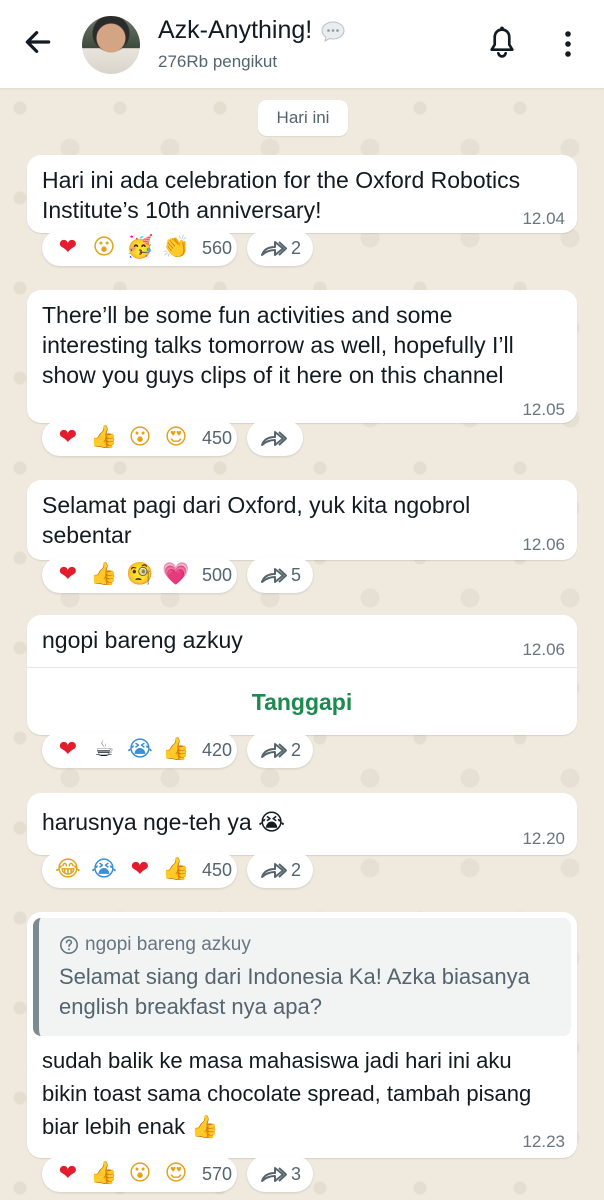 The height and width of the screenshot is (1200, 604). Describe the element at coordinates (68, 869) in the screenshot. I see `reaction-emoji: 😂` at that location.